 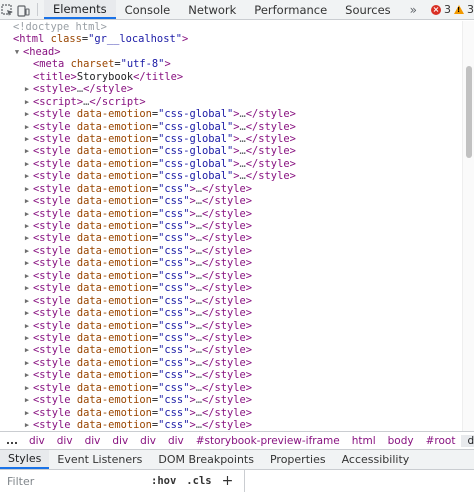 I want to click on breadcrumb-item: body, so click(x=401, y=441).